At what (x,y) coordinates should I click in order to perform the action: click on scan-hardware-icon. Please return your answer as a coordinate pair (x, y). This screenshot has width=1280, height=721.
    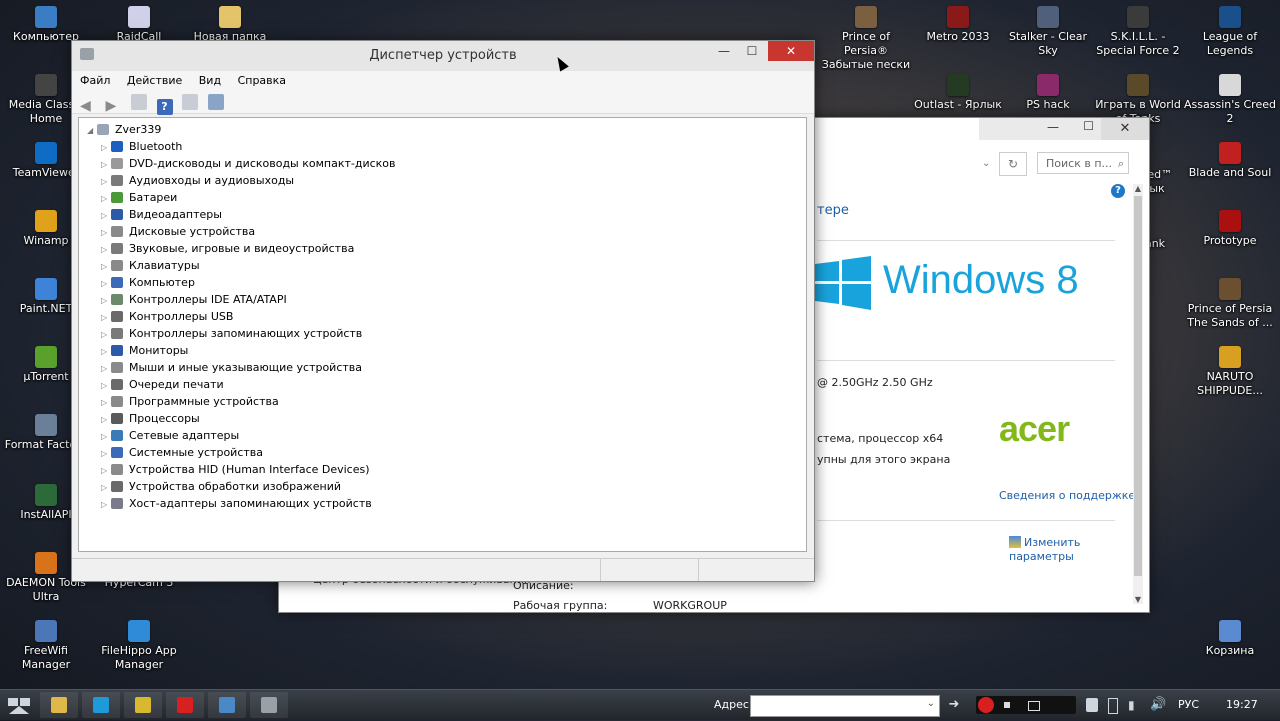
    Looking at the image, I should click on (215, 102).